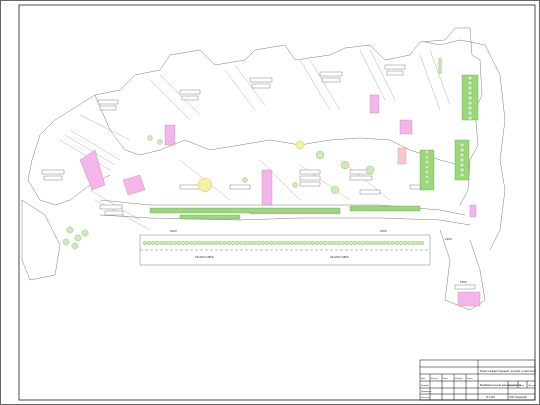 The height and width of the screenshot is (405, 540). What do you see at coordinates (522, 386) in the screenshot?
I see `sheet-col-label: Лист` at bounding box center [522, 386].